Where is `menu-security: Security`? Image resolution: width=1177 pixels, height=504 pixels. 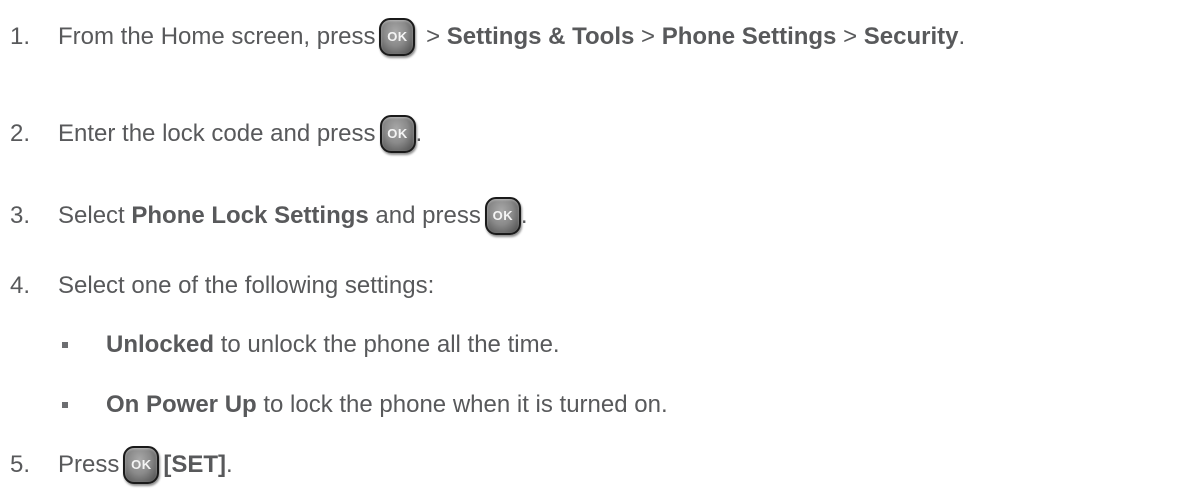
menu-security: Security is located at coordinates (911, 36).